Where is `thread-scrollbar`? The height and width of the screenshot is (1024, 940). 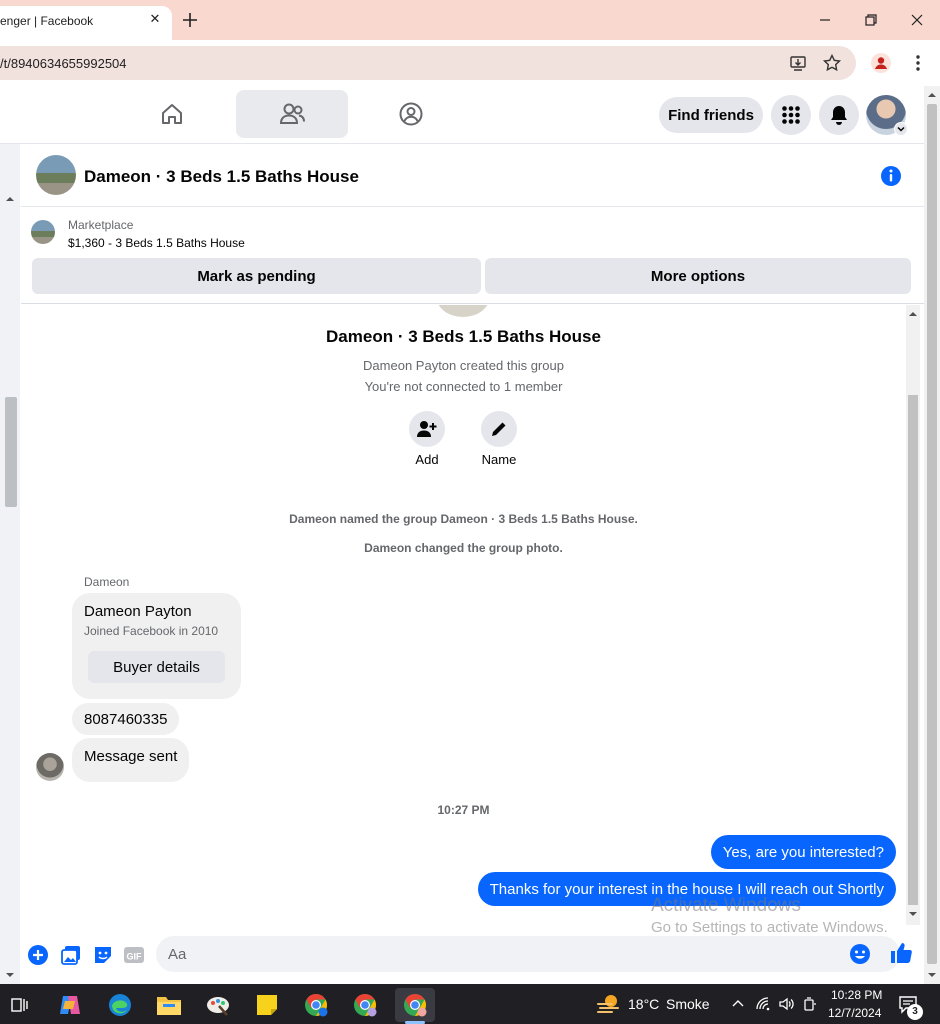
thread-scrollbar is located at coordinates (913, 615).